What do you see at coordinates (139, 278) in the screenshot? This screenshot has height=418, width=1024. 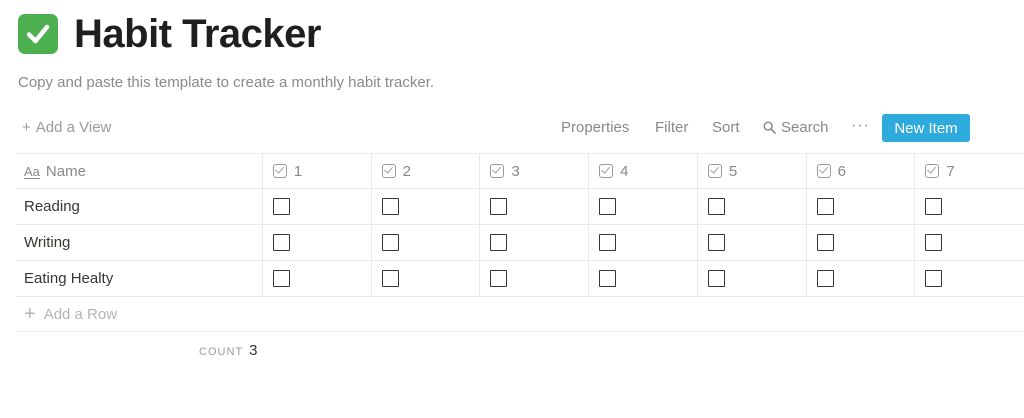 I see `row-name-cell: Eating Healty` at bounding box center [139, 278].